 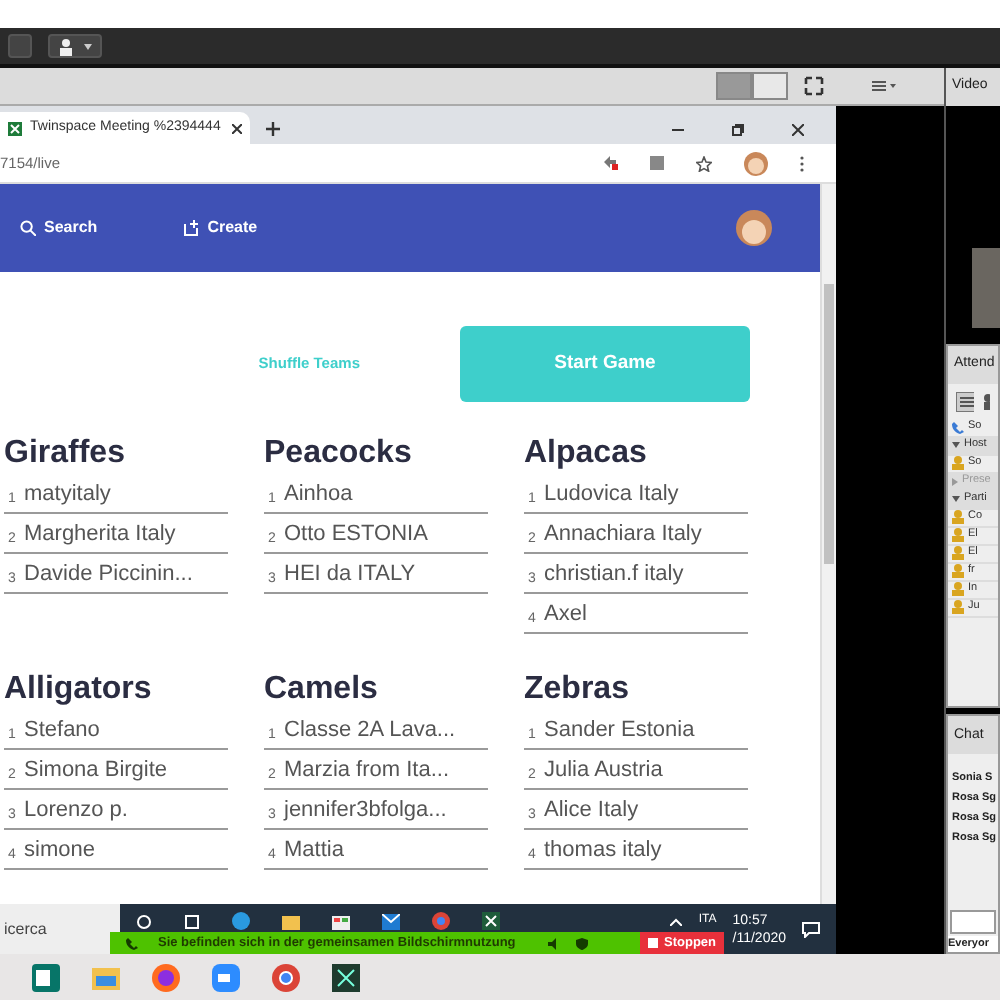 I want to click on edge-icon, so click(x=241, y=921).